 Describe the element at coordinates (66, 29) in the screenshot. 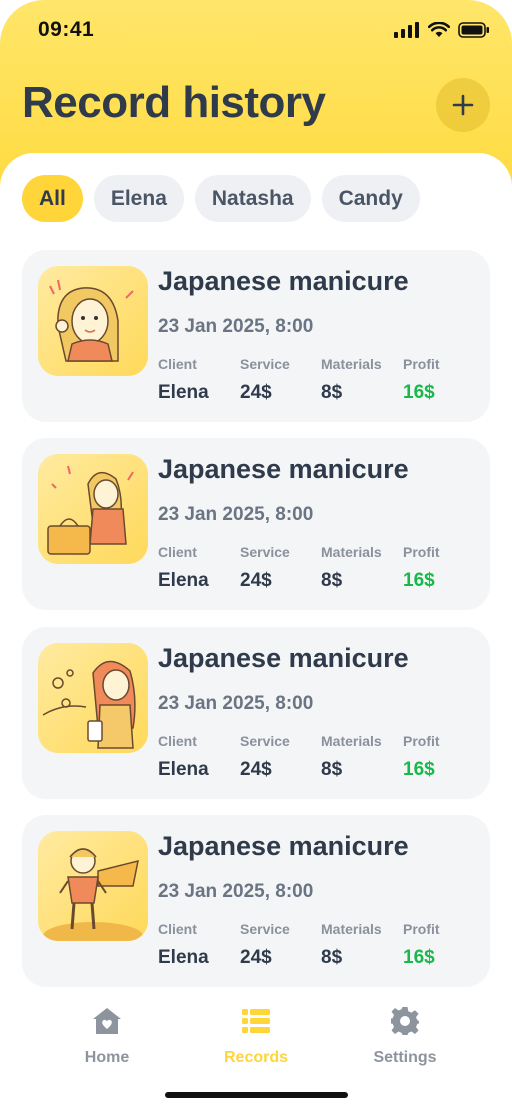

I see `status-time: 09:41` at that location.